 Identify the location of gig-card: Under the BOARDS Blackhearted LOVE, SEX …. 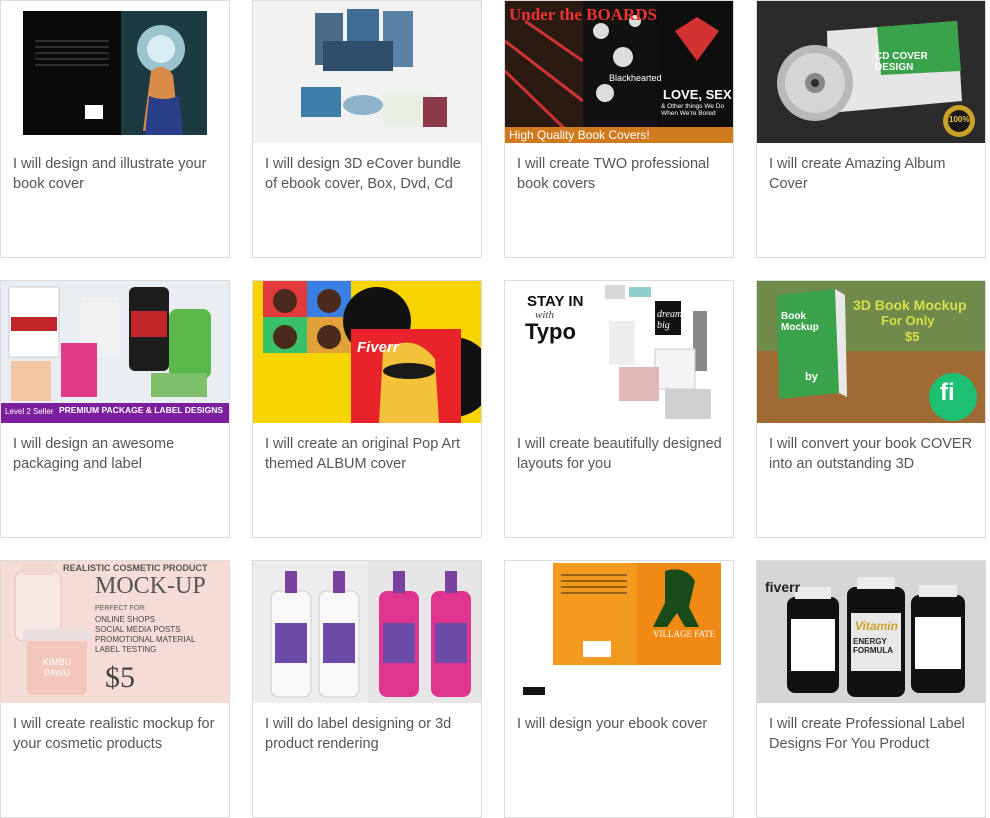
(619, 129).